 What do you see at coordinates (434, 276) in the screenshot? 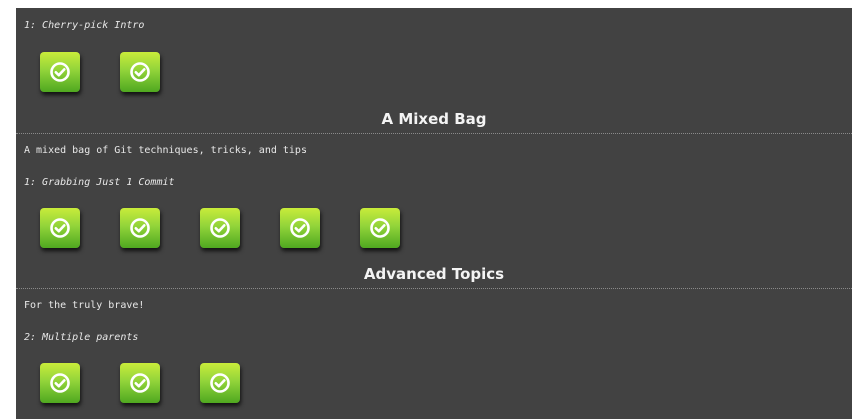
I see `section-title-advanced-topics: Advanced Topics` at bounding box center [434, 276].